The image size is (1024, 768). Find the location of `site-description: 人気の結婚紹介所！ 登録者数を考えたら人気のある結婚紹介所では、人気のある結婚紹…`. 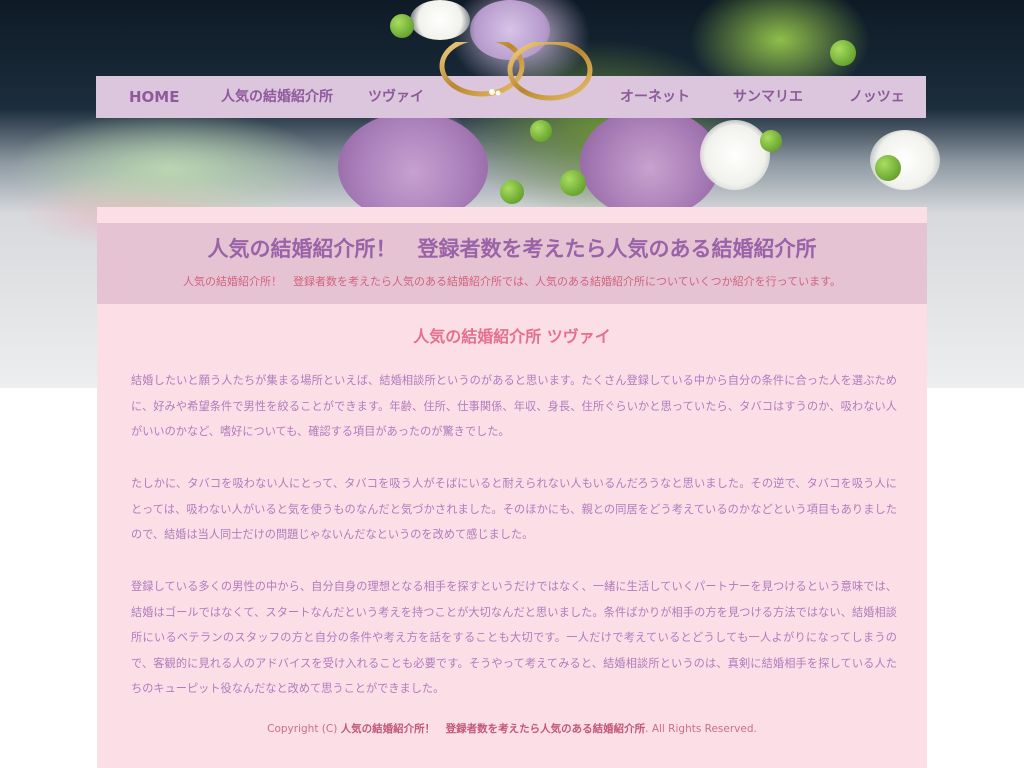

site-description: 人気の結婚紹介所！ 登録者数を考えたら人気のある結婚紹介所では、人気のある結婚紹… is located at coordinates (511, 281).